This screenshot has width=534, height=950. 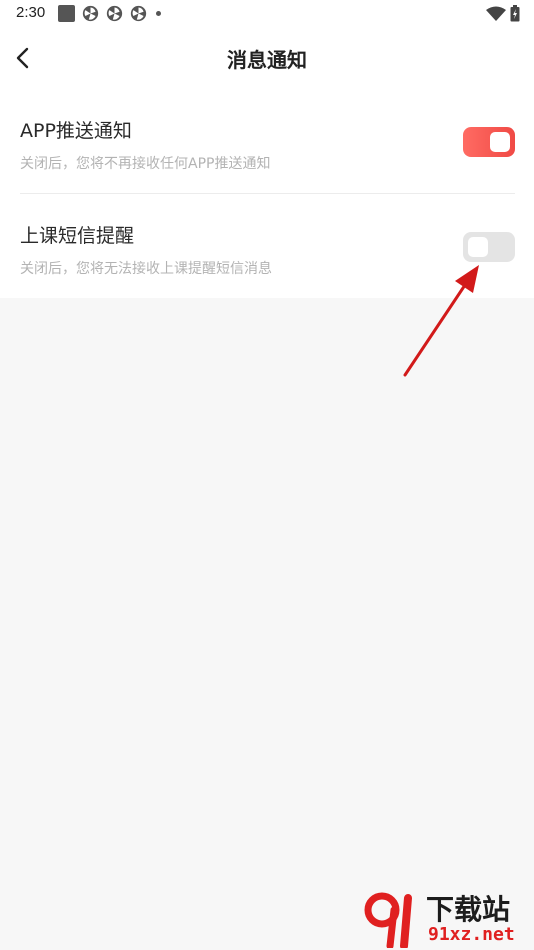 What do you see at coordinates (267, 193) in the screenshot?
I see `divider` at bounding box center [267, 193].